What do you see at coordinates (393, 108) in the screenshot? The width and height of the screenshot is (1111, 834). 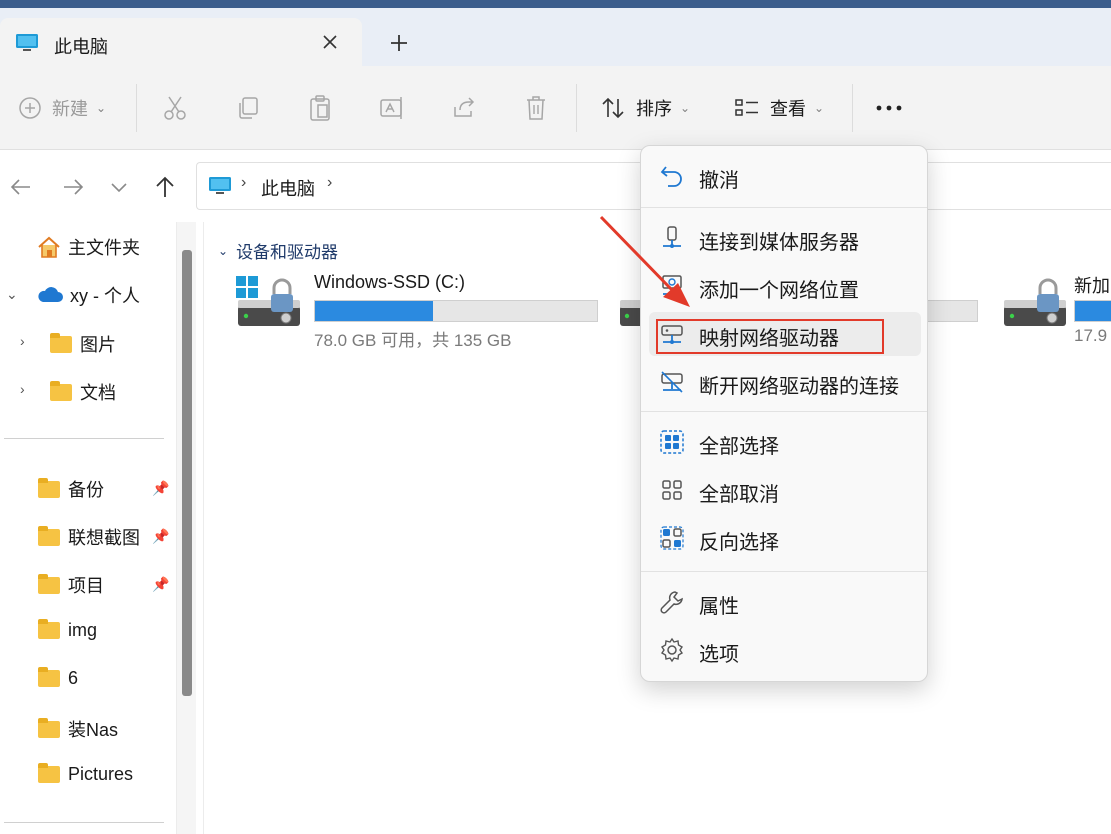 I see `rename-icon` at bounding box center [393, 108].